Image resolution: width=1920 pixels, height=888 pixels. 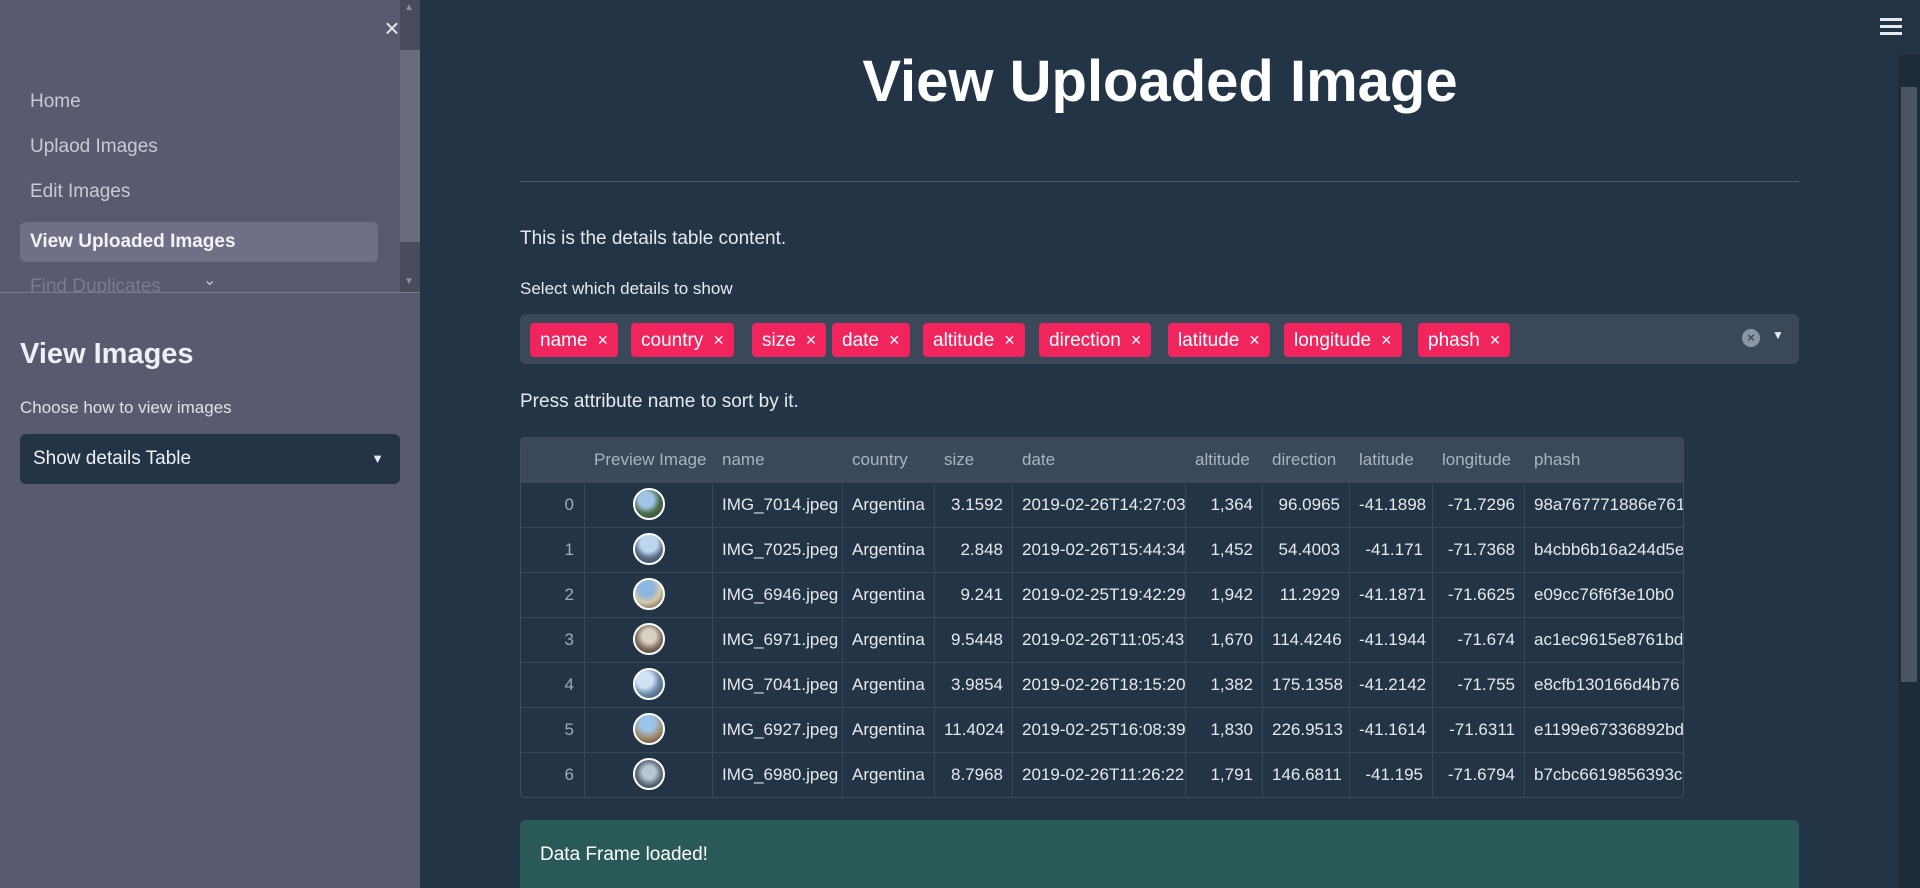 I want to click on cell-idx: 3, so click(x=553, y=640).